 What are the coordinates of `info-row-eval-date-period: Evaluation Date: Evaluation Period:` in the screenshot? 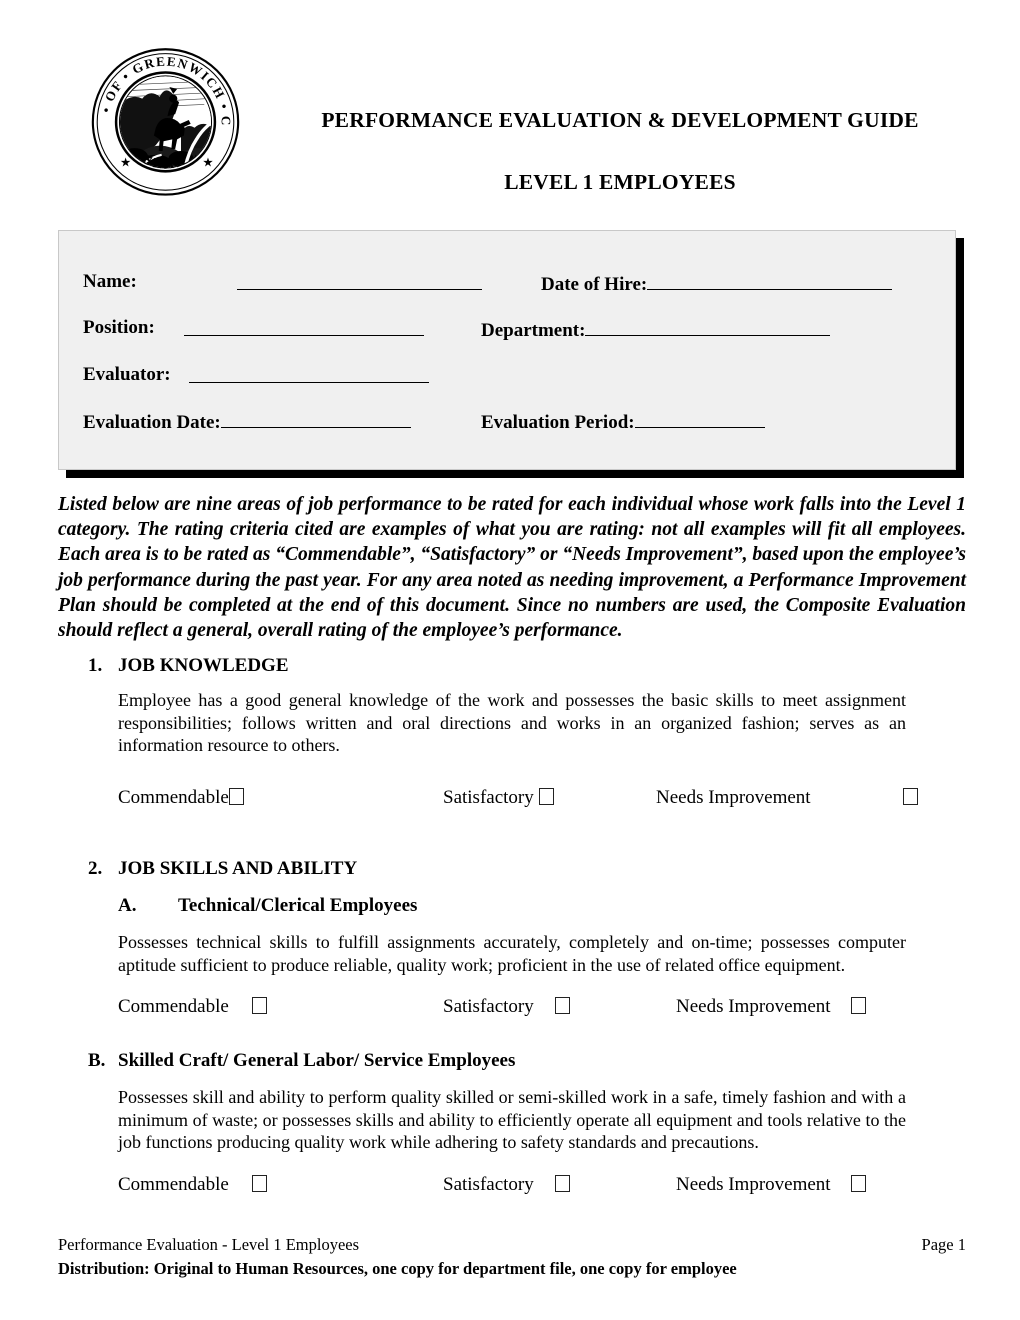 It's located at (508, 423).